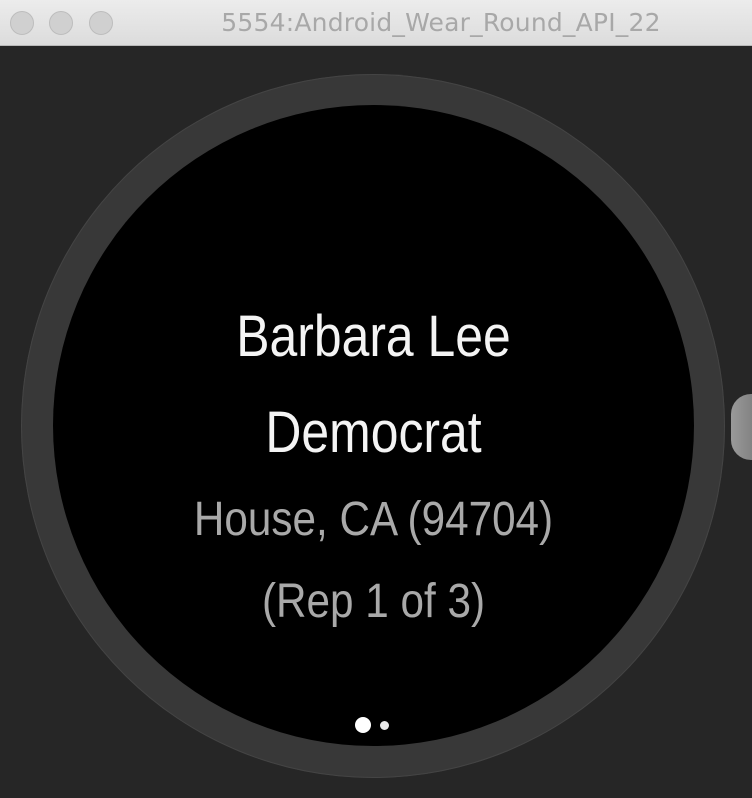 This screenshot has height=798, width=752. Describe the element at coordinates (363, 725) in the screenshot. I see `page-dot-active` at that location.